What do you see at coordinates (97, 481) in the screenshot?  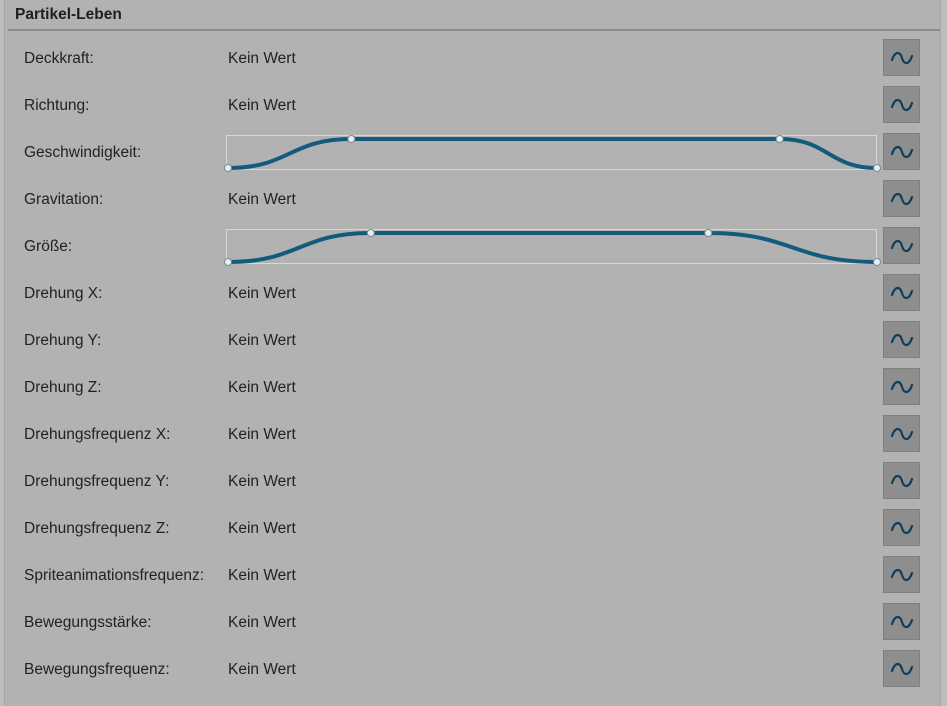 I see `property-label: Drehungsfrequenz Y:` at bounding box center [97, 481].